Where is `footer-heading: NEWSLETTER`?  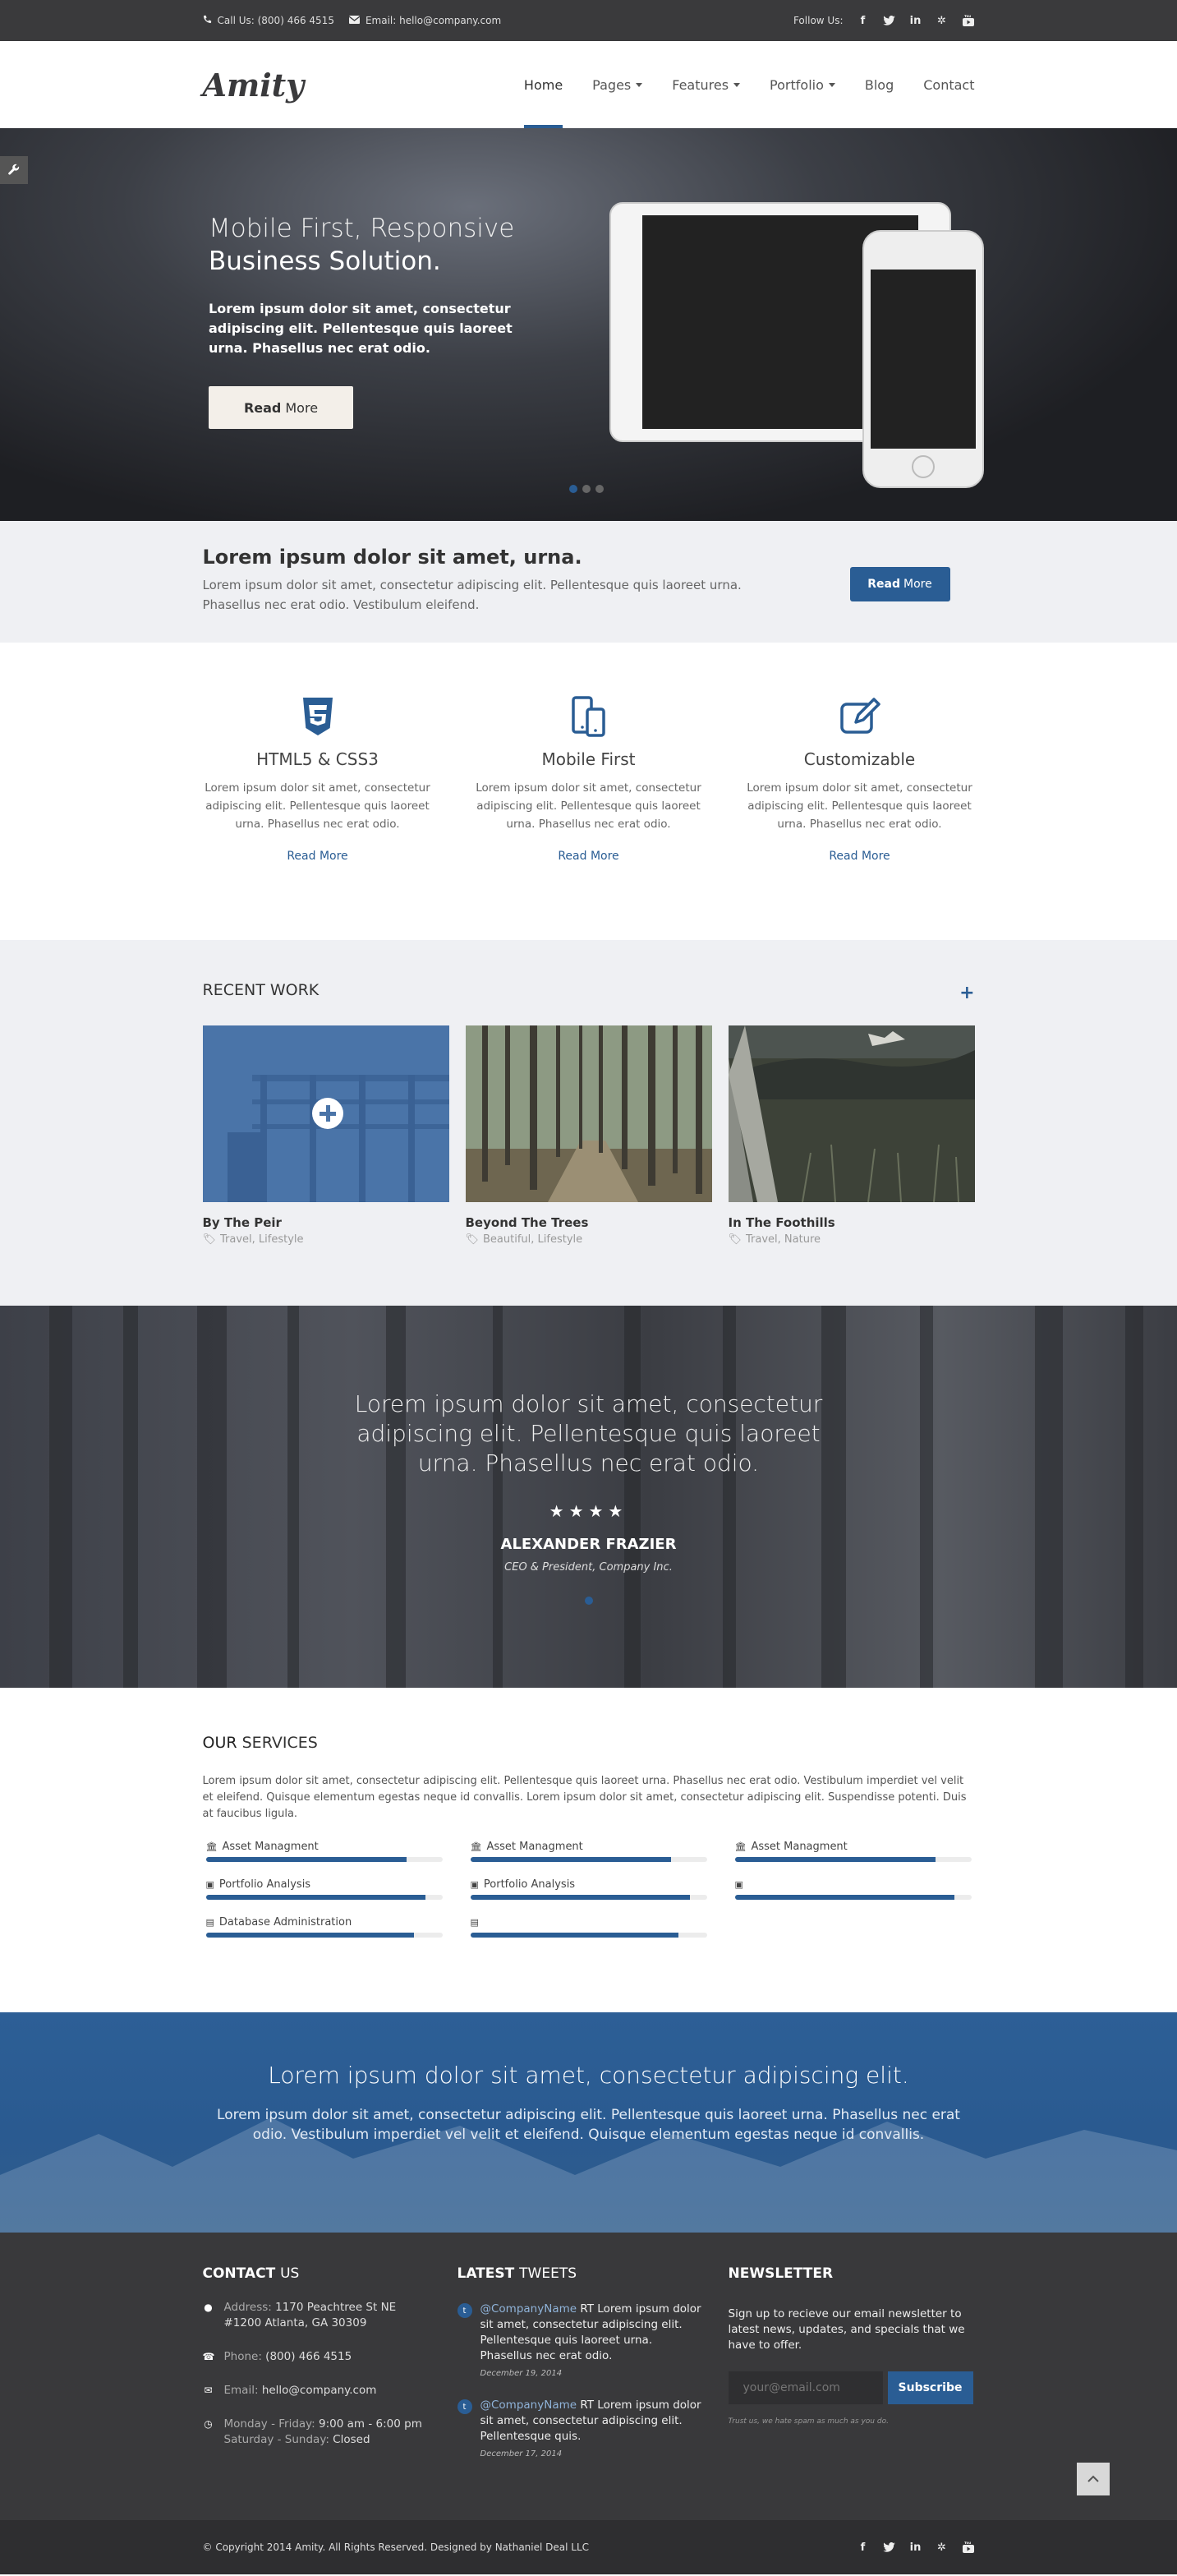
footer-heading: NEWSLETTER is located at coordinates (781, 2273).